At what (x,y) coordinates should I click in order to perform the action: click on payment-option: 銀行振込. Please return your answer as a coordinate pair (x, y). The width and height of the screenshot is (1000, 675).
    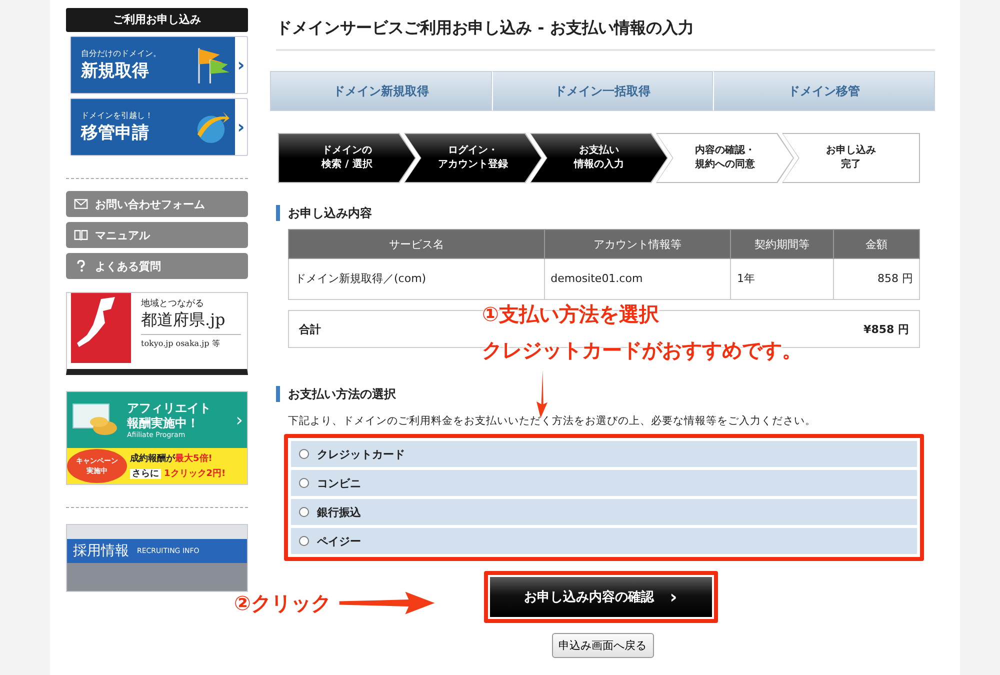
    Looking at the image, I should click on (604, 512).